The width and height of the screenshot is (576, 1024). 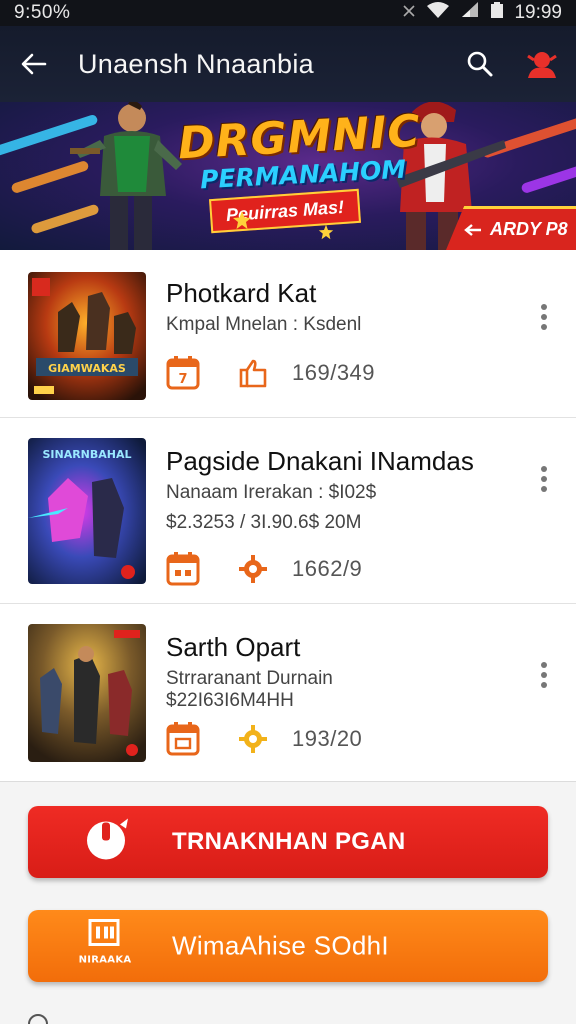 I want to click on thumbnail-label: SINARNBAHAL, so click(x=86, y=454).